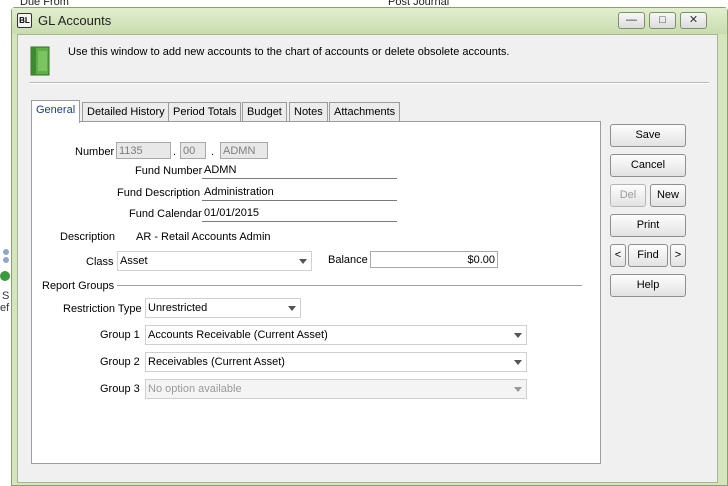 This screenshot has height=486, width=728. Describe the element at coordinates (678, 255) in the screenshot. I see `next-button: >` at that location.